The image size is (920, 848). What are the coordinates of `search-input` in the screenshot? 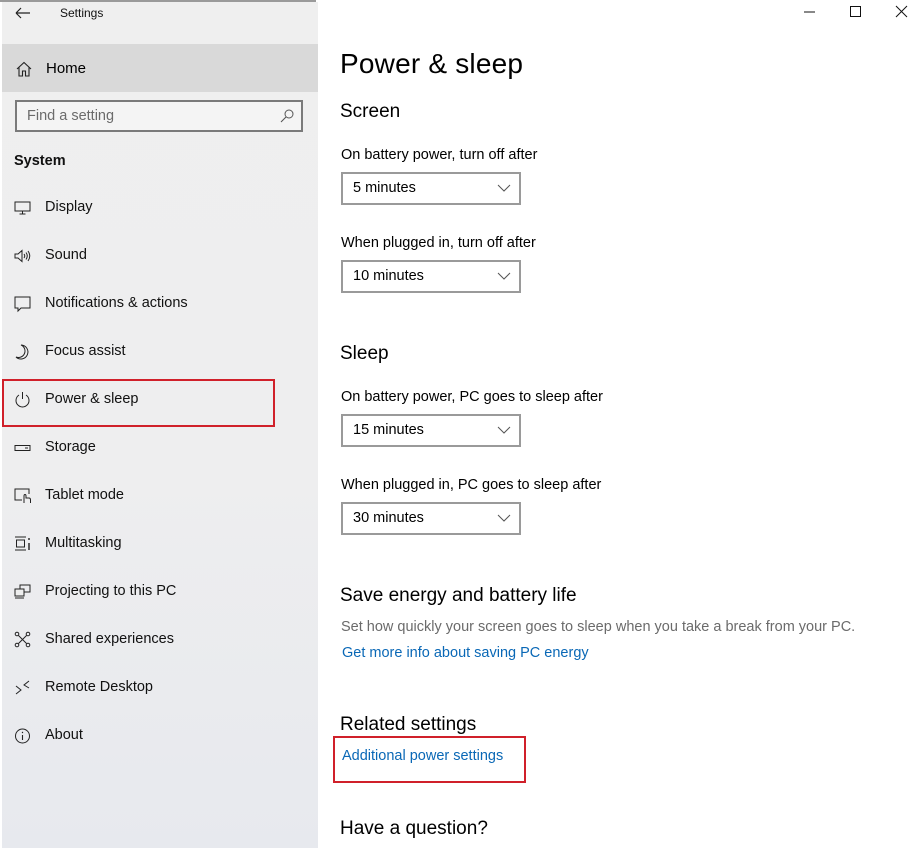 It's located at (142, 116).